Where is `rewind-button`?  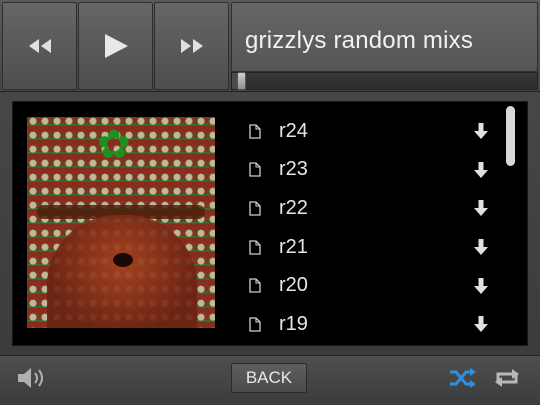 rewind-button is located at coordinates (39, 46).